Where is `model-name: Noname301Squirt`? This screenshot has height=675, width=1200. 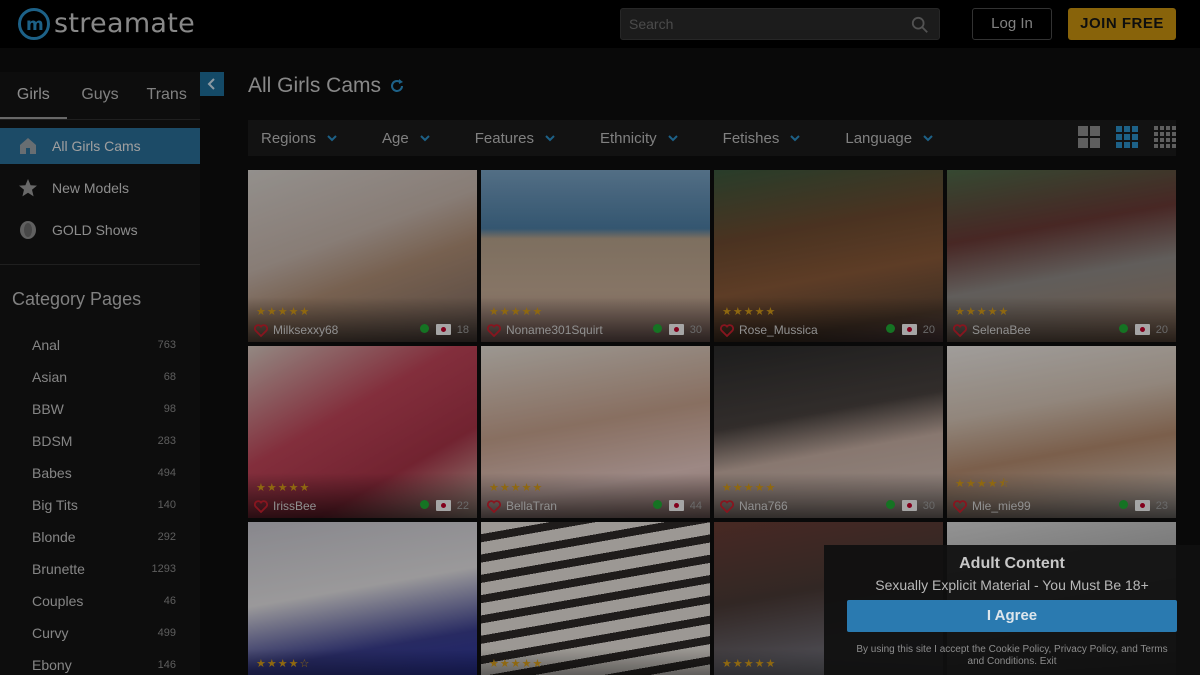 model-name: Noname301Squirt is located at coordinates (554, 330).